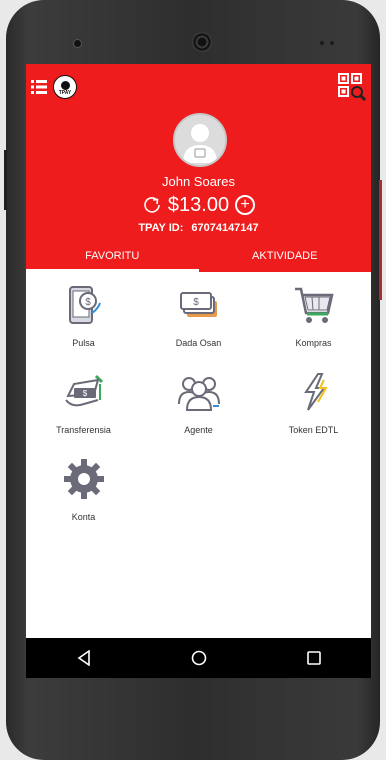 The width and height of the screenshot is (386, 760). I want to click on gear-icon, so click(83, 479).